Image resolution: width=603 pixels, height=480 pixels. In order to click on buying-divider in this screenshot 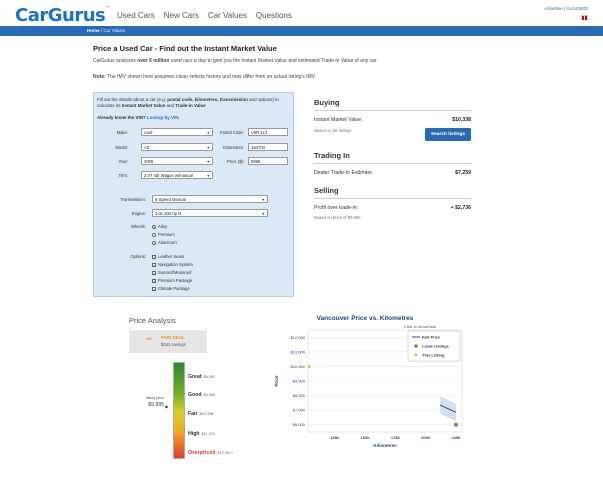, I will do `click(392, 110)`.